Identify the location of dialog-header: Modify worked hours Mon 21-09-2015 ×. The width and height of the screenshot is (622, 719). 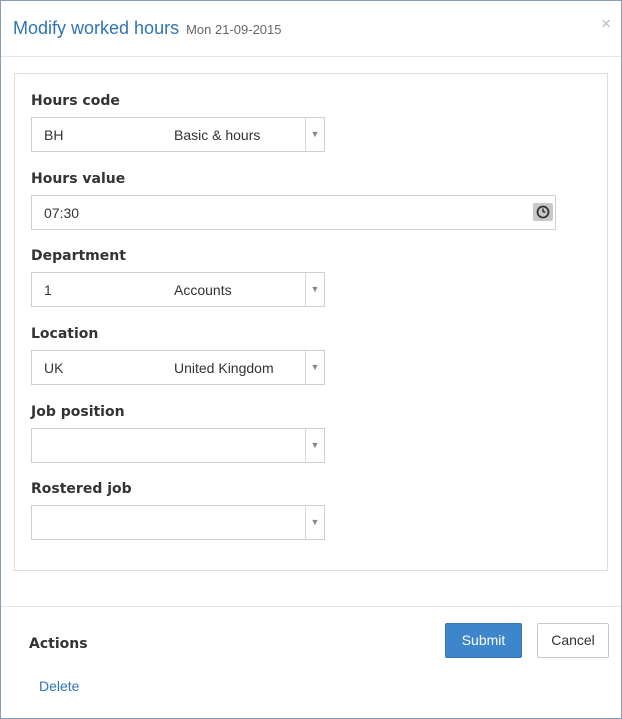
(311, 29).